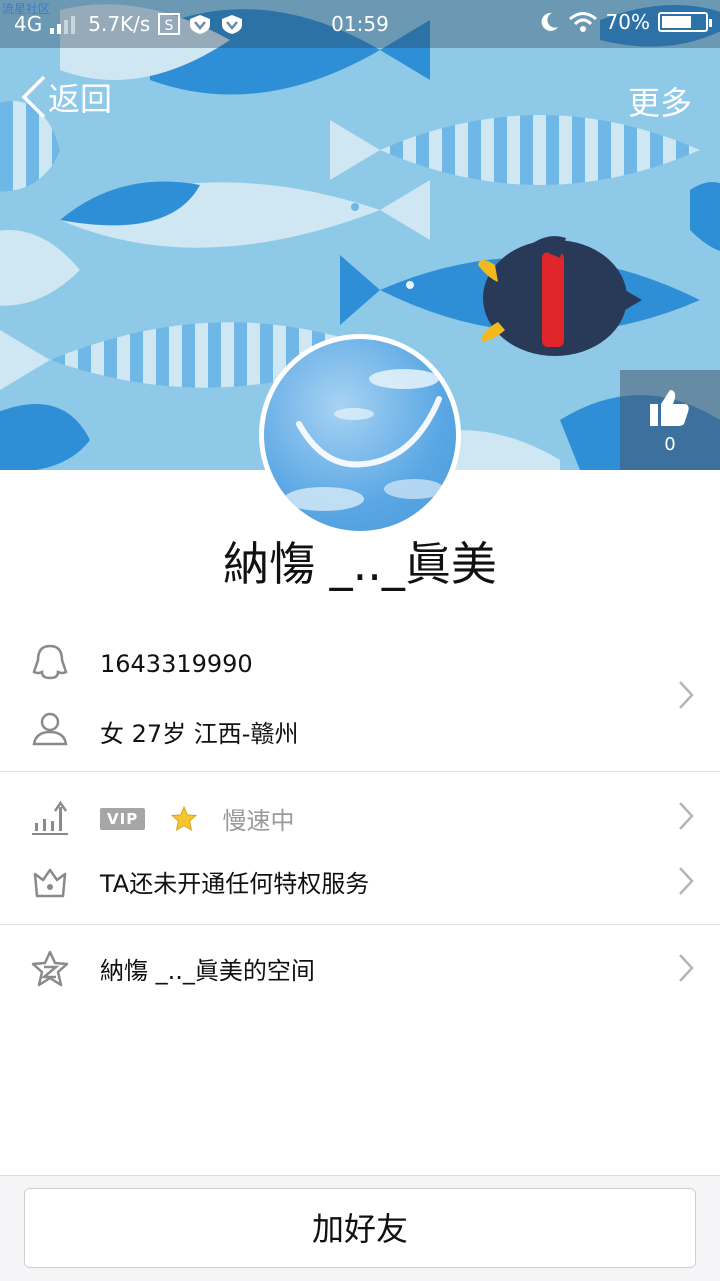 The width and height of the screenshot is (720, 1281). What do you see at coordinates (360, 816) in the screenshot?
I see `vip-row: VIP 慢速中` at bounding box center [360, 816].